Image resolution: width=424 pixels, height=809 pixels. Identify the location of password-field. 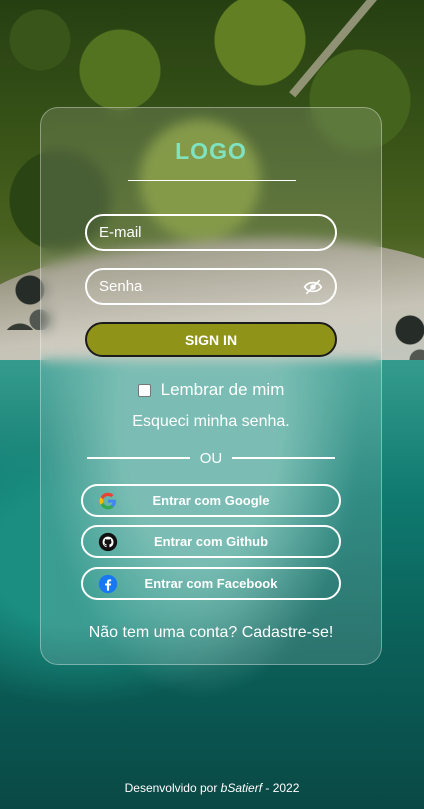
(211, 286).